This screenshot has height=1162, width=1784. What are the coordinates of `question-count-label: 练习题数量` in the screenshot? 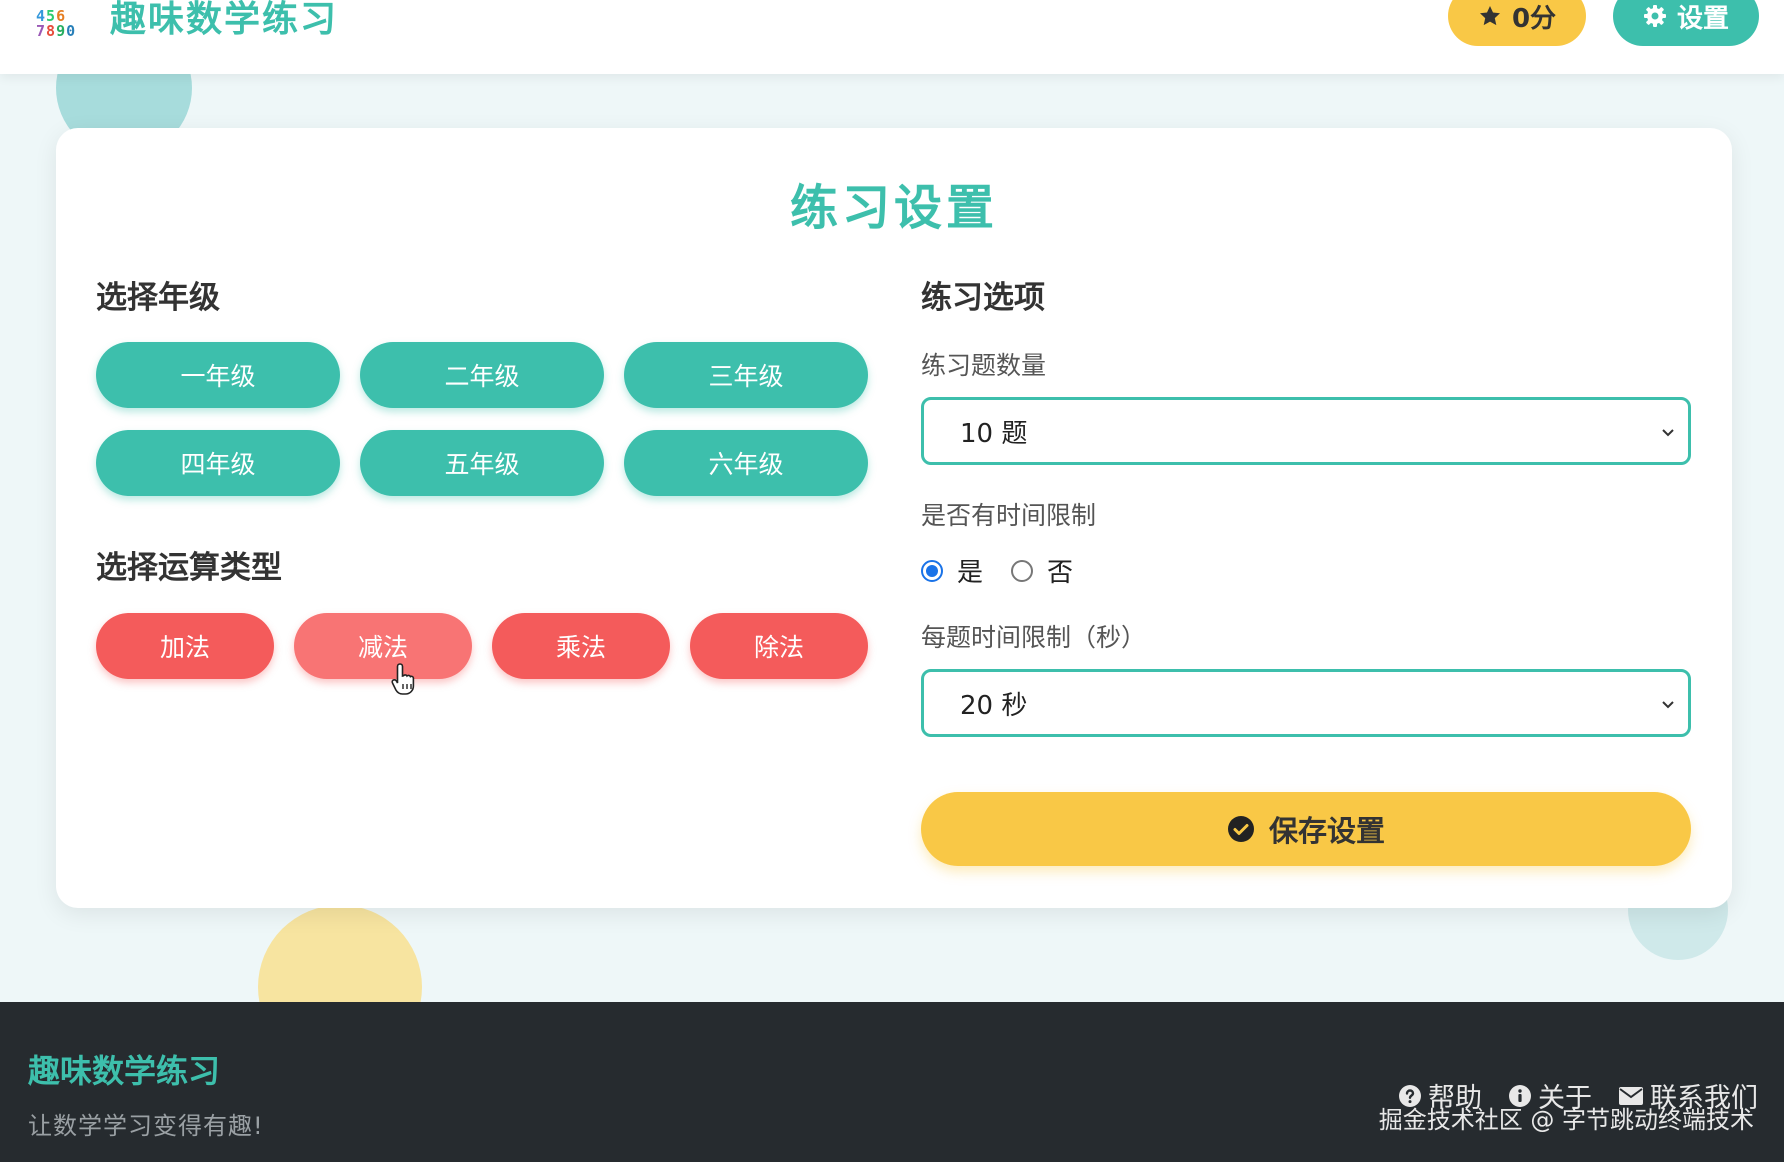 It's located at (984, 365).